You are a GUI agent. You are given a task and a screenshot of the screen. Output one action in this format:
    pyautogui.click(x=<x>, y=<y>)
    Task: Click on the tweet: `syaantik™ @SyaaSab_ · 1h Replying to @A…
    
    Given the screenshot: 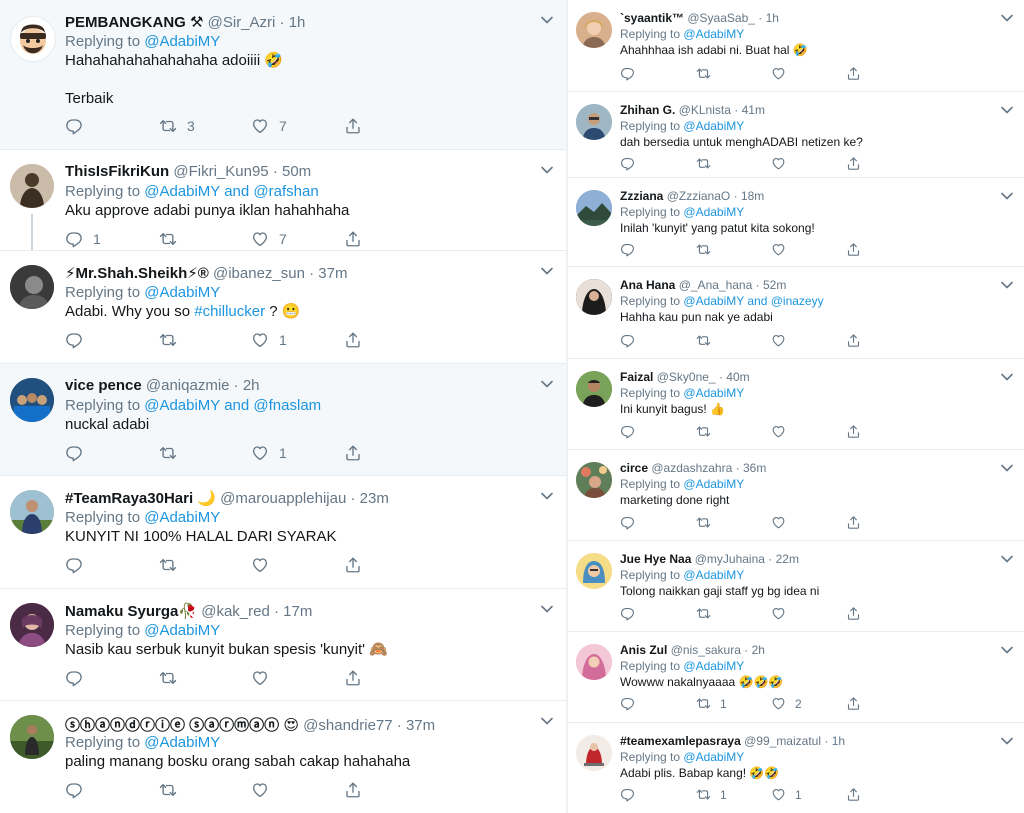 What is the action you would take?
    pyautogui.click(x=796, y=46)
    